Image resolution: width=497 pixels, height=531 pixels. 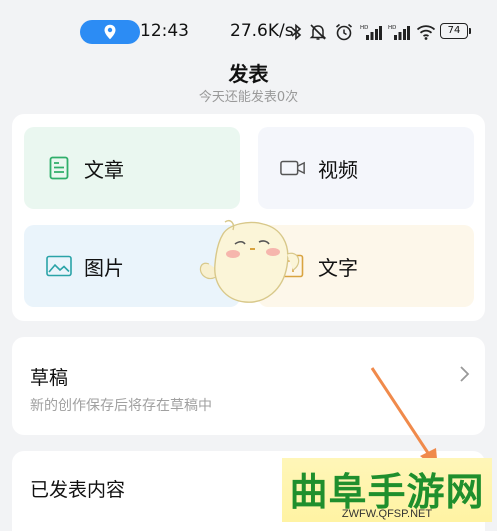 What do you see at coordinates (59, 168) in the screenshot?
I see `article-icon` at bounding box center [59, 168].